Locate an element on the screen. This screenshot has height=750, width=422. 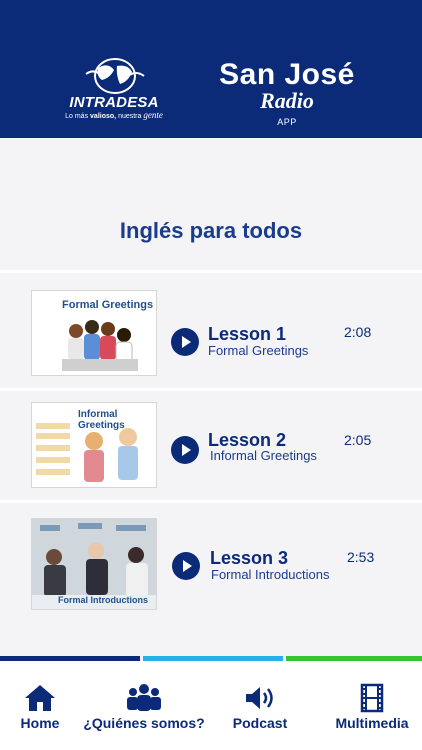
lesson-duration: 2:53 is located at coordinates (361, 557).